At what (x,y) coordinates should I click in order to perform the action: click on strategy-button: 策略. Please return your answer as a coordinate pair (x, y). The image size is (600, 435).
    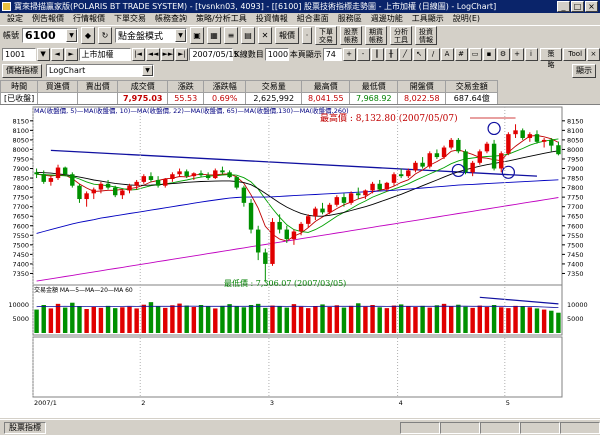
    Looking at the image, I should click on (551, 58).